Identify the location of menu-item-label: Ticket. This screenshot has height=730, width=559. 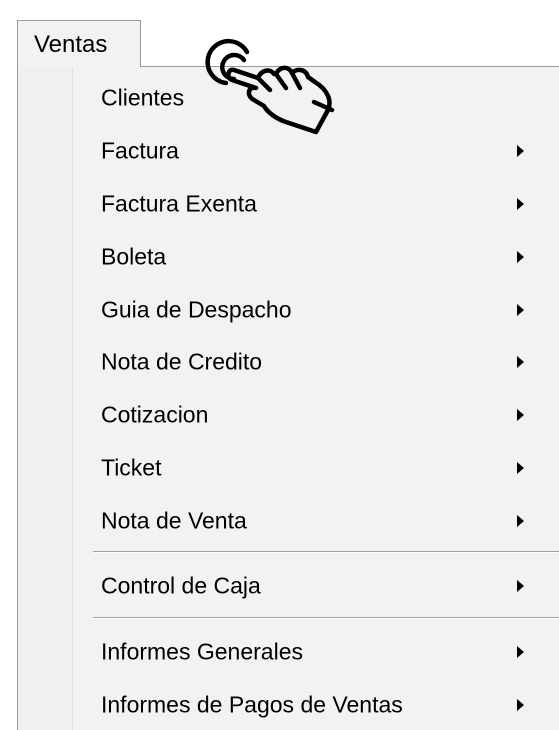
(131, 467).